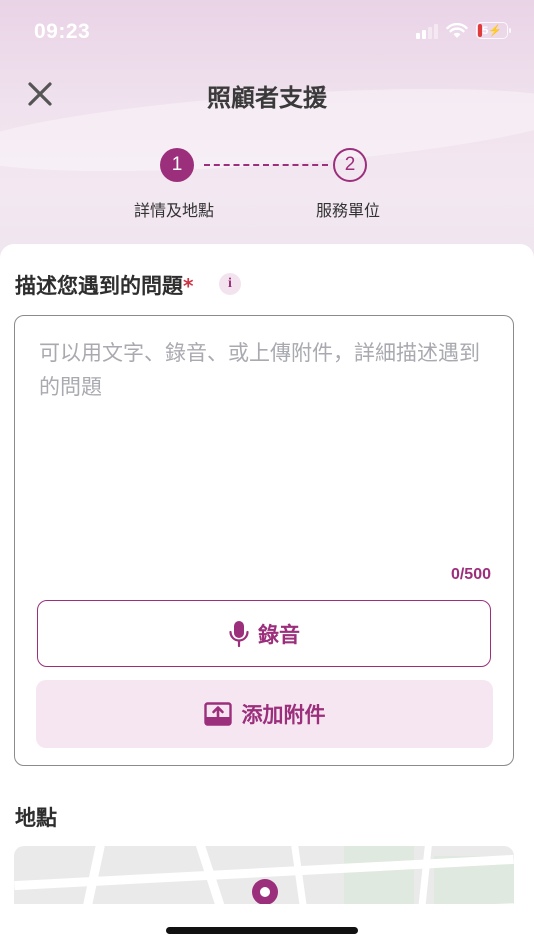 Image resolution: width=534 pixels, height=950 pixels. Describe the element at coordinates (265, 892) in the screenshot. I see `location-pin-icon` at that location.